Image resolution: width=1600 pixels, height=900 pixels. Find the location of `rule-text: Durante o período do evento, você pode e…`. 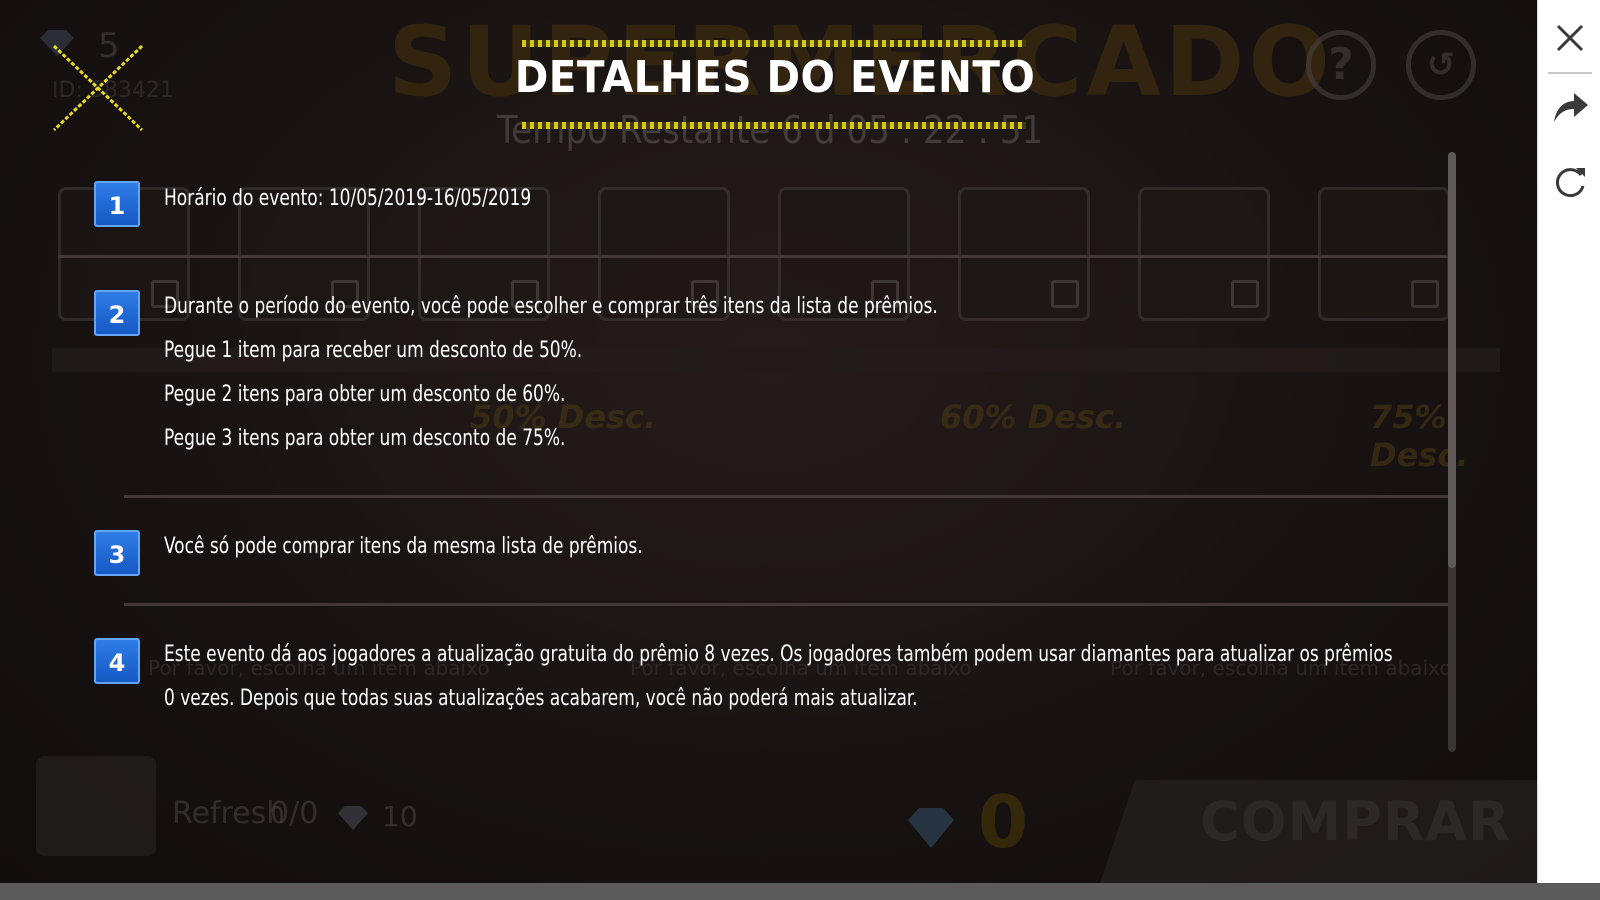

rule-text: Durante o período do evento, você pode e… is located at coordinates (551, 306).